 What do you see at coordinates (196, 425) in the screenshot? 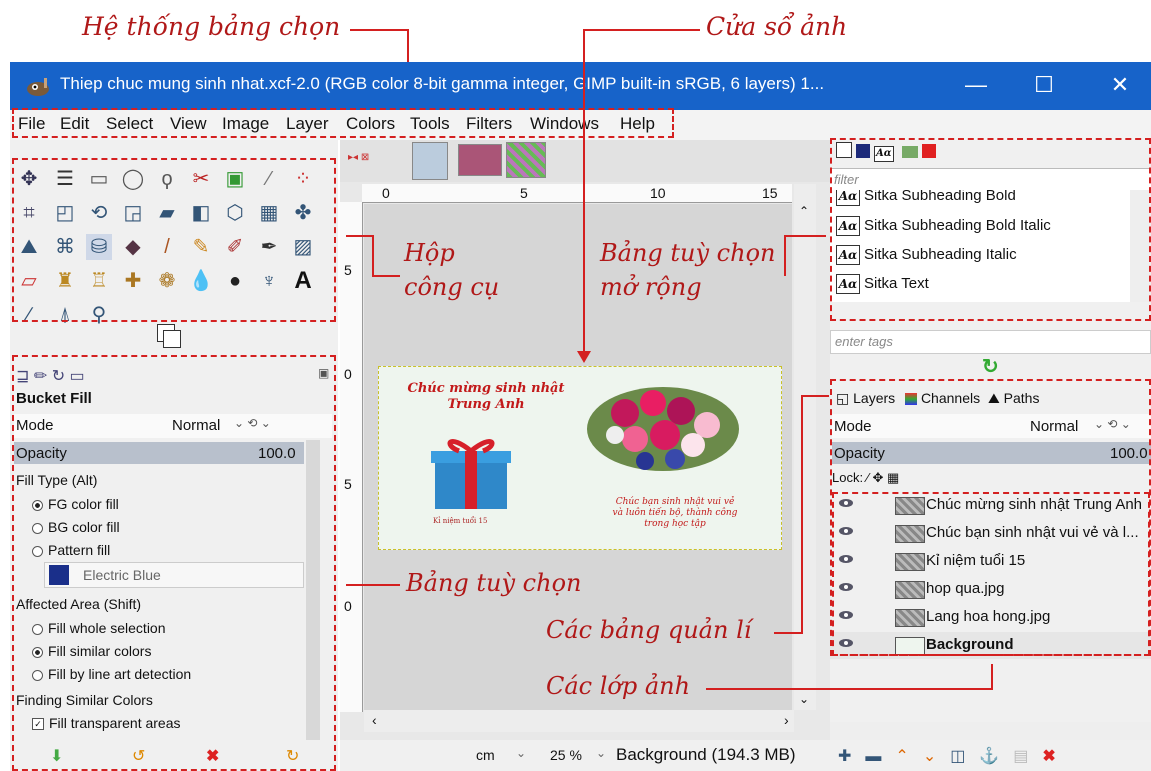
I see `mode-value: Normal` at bounding box center [196, 425].